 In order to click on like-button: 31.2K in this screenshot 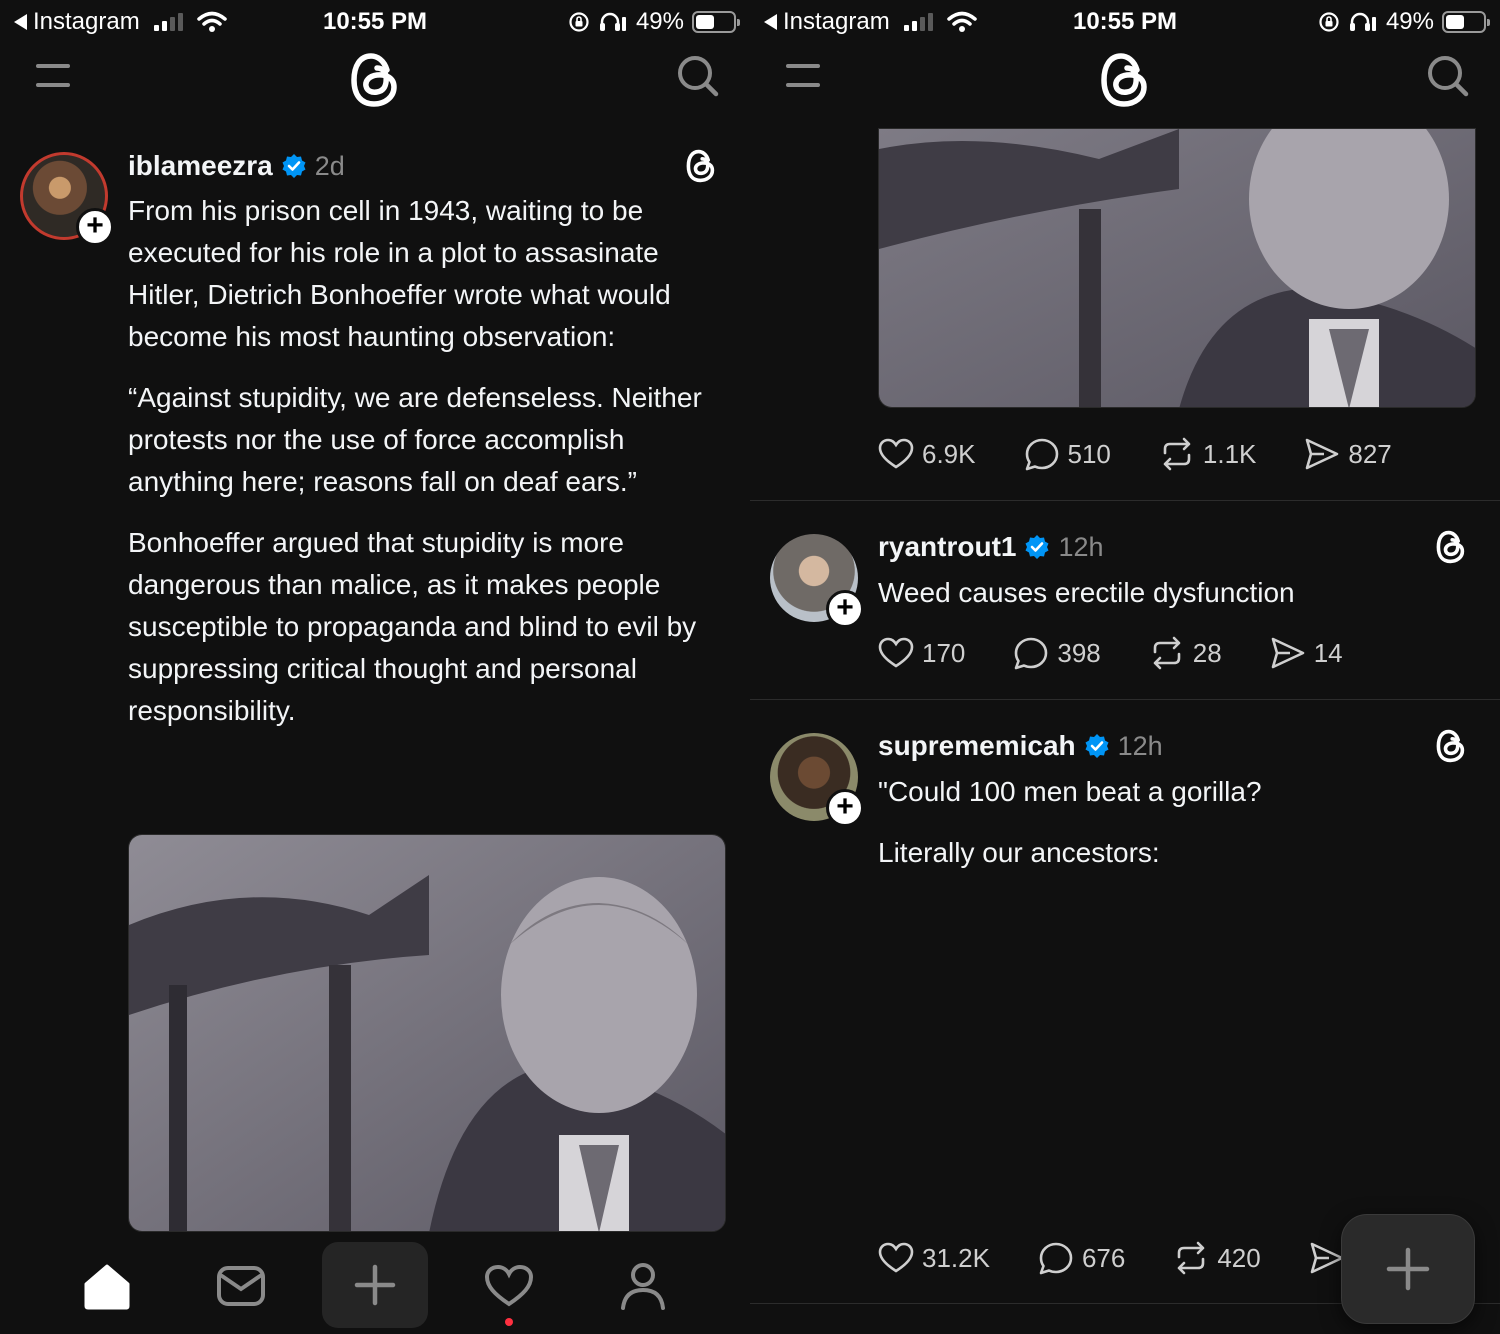, I will do `click(934, 1258)`.